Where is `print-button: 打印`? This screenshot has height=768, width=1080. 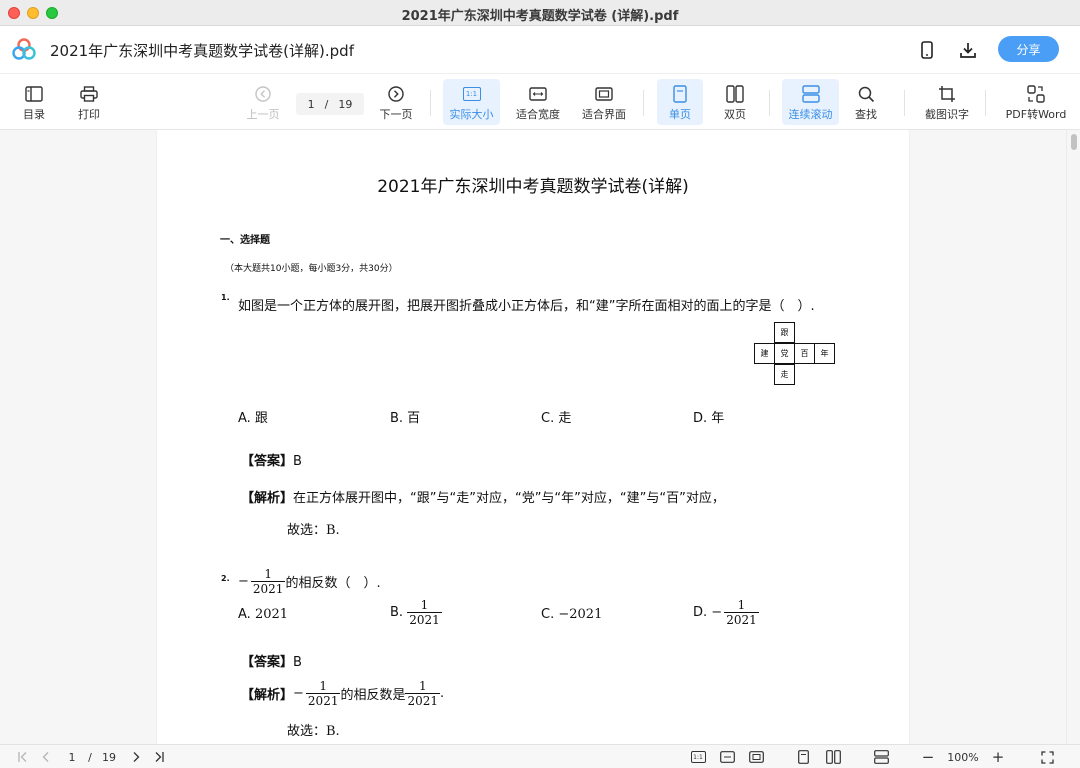
print-button: 打印 is located at coordinates (89, 102).